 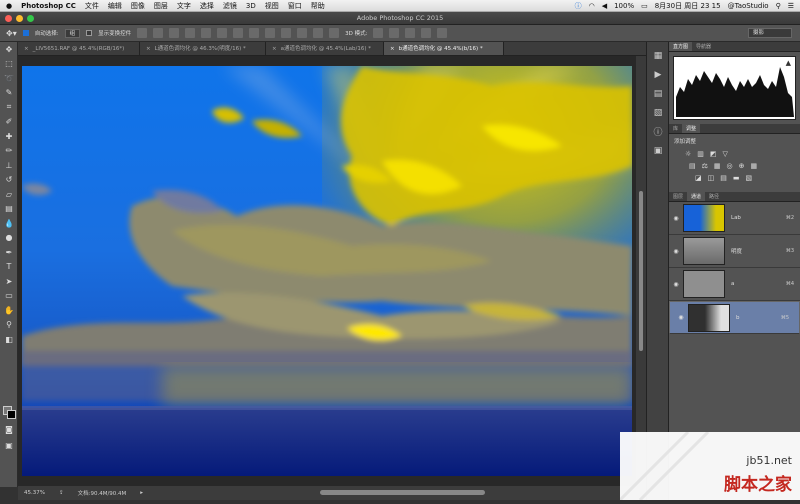 What do you see at coordinates (206, 33) in the screenshot?
I see `align-hcenter-icon` at bounding box center [206, 33].